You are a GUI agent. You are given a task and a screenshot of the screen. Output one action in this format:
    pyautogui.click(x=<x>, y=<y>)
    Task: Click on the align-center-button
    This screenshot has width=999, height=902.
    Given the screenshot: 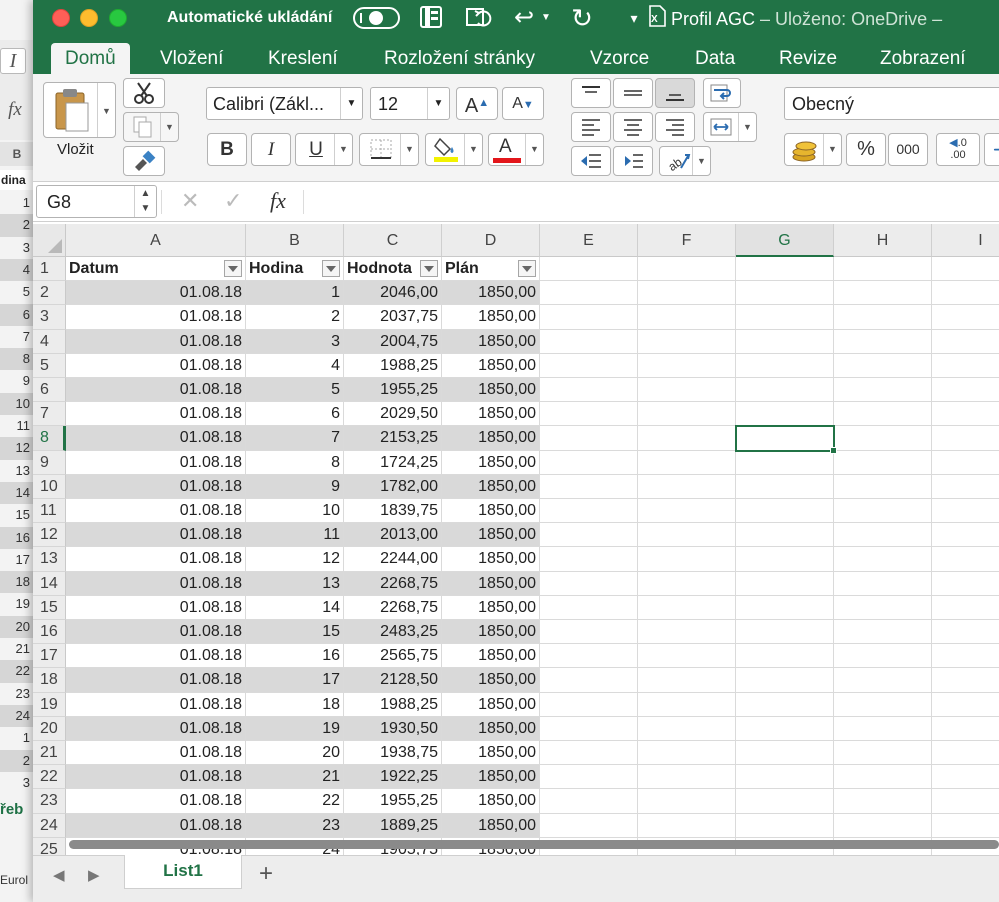 What is the action you would take?
    pyautogui.click(x=633, y=127)
    